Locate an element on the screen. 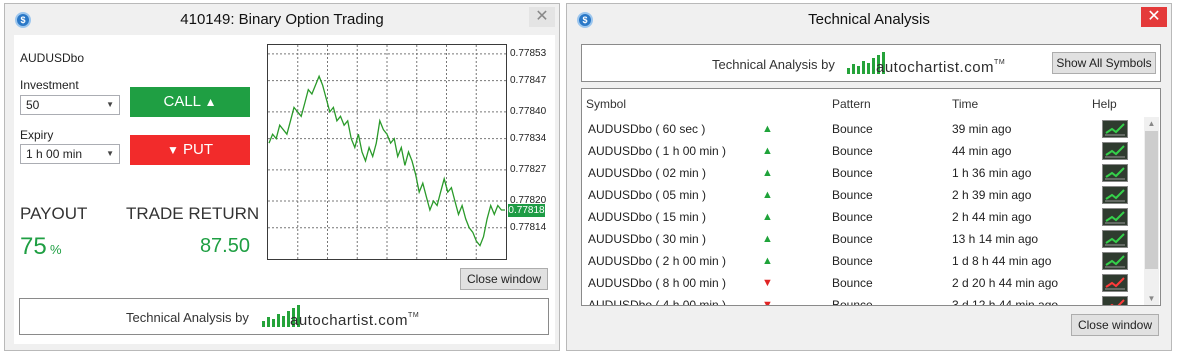 This screenshot has width=1180, height=357. chevron-down-icon: ▼ is located at coordinates (110, 153).